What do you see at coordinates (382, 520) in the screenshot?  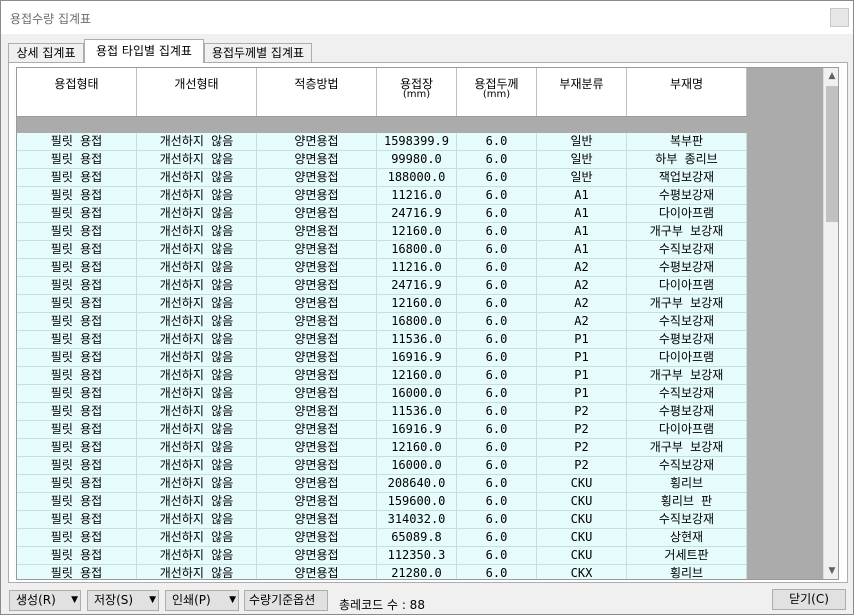 I see `table-row: 필릿 용접 개선하지 않음 양면용접 314032.0 6.0 CKU 수직보강재` at bounding box center [382, 520].